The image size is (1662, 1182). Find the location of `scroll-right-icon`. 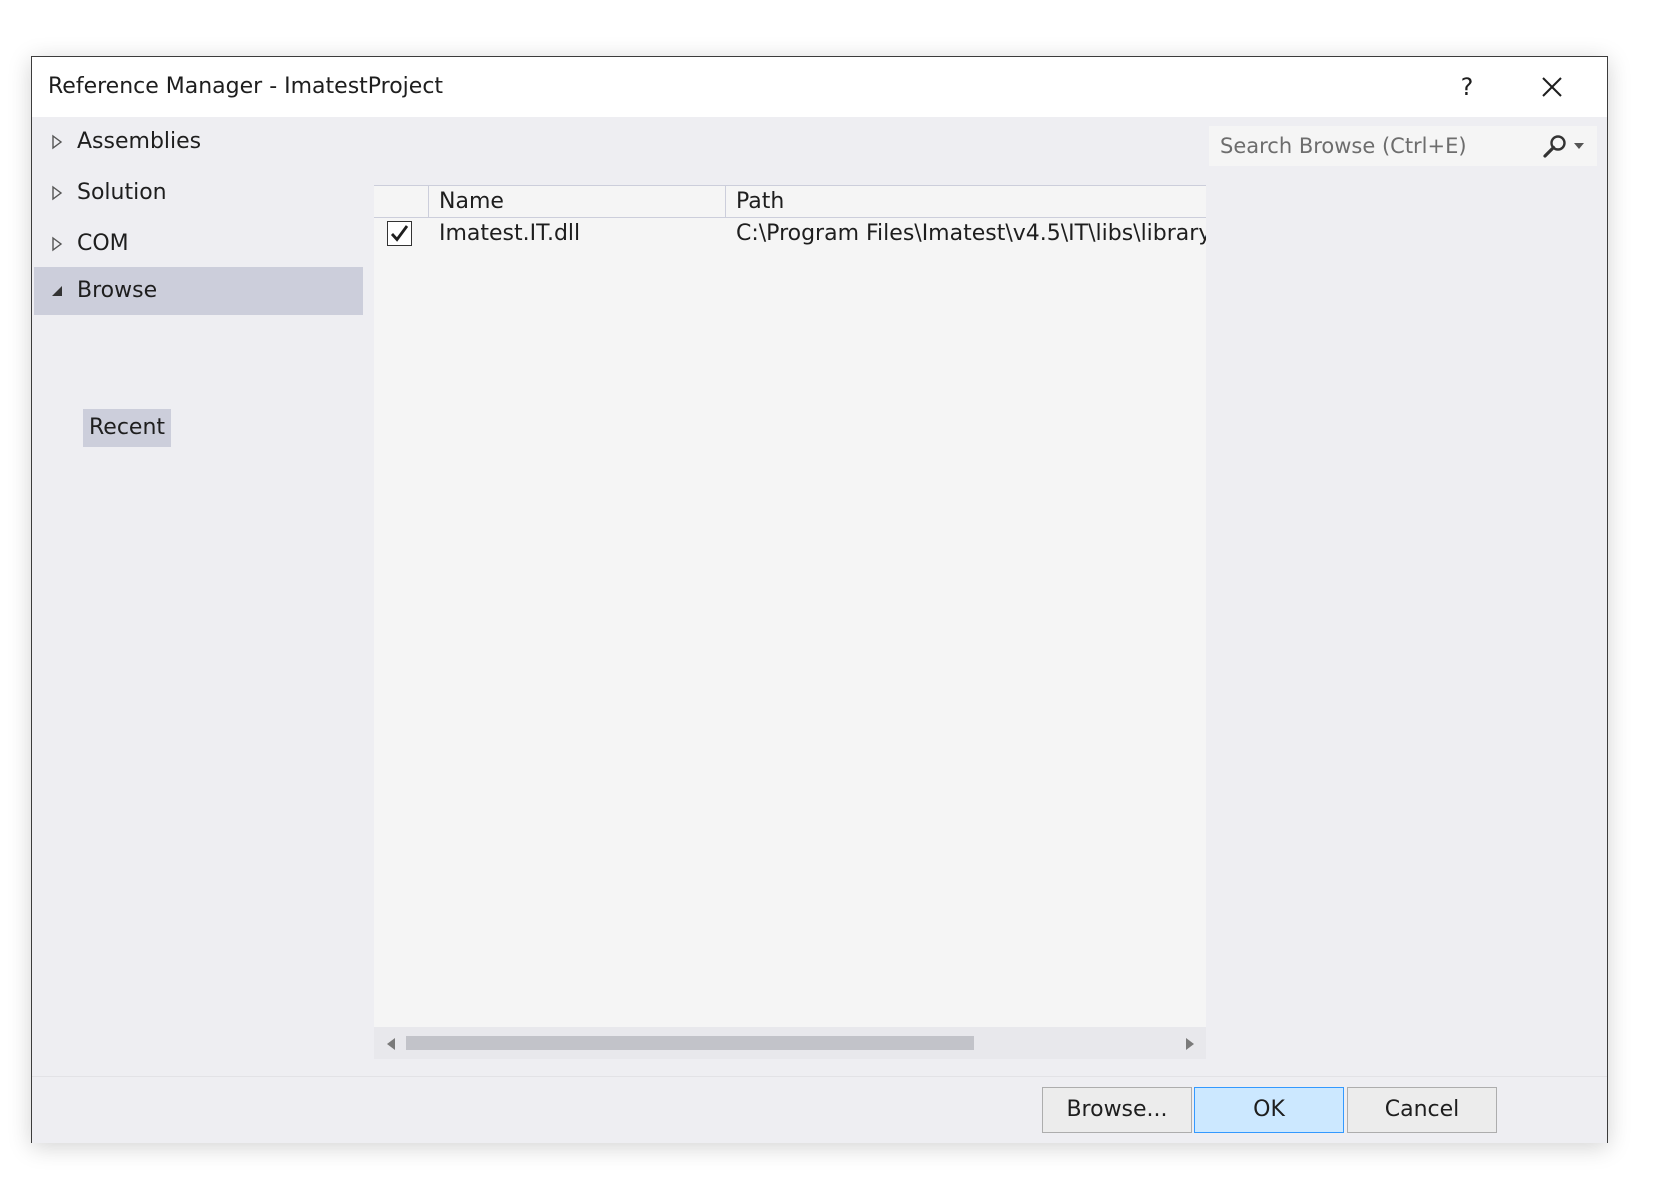

scroll-right-icon is located at coordinates (1190, 1044).